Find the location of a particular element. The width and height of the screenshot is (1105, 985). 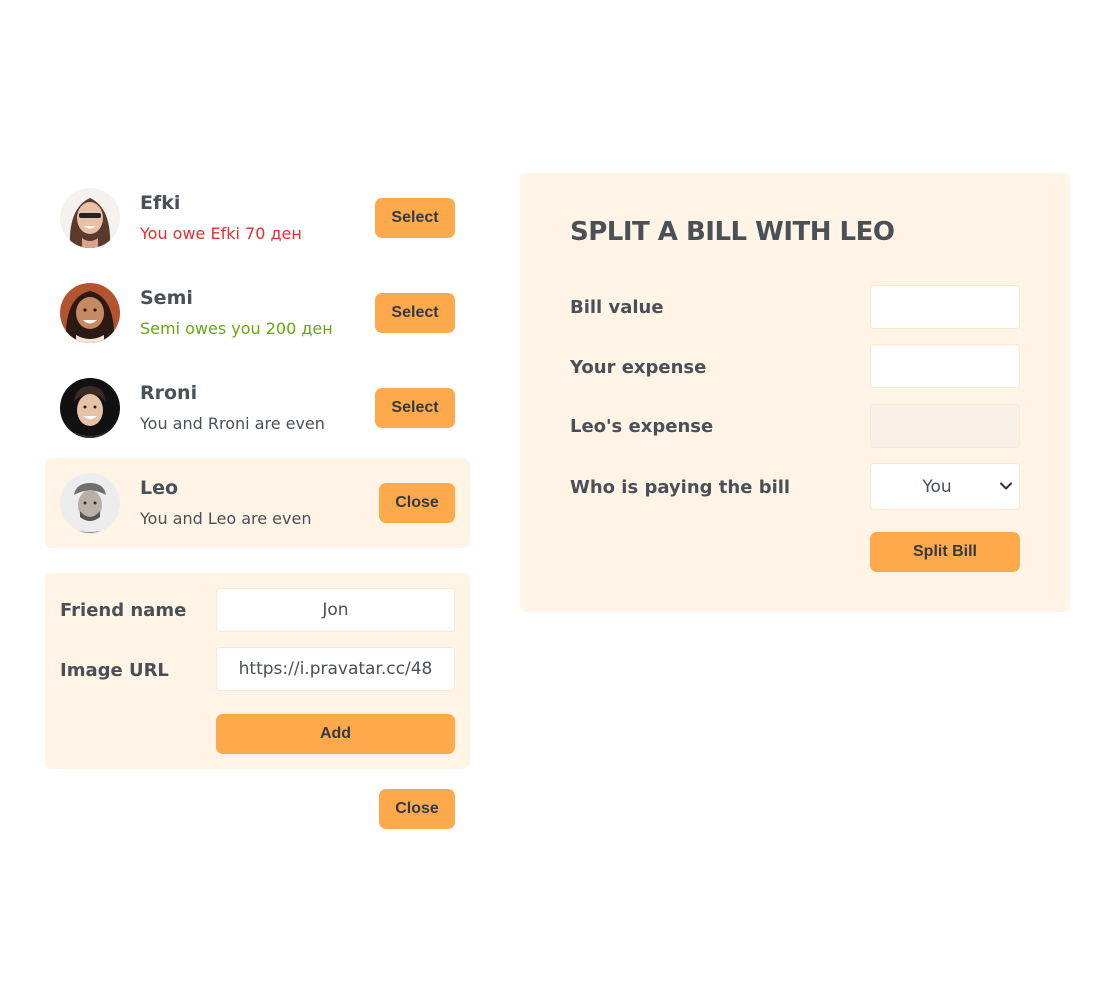

payer-select-value: You is located at coordinates (937, 487).